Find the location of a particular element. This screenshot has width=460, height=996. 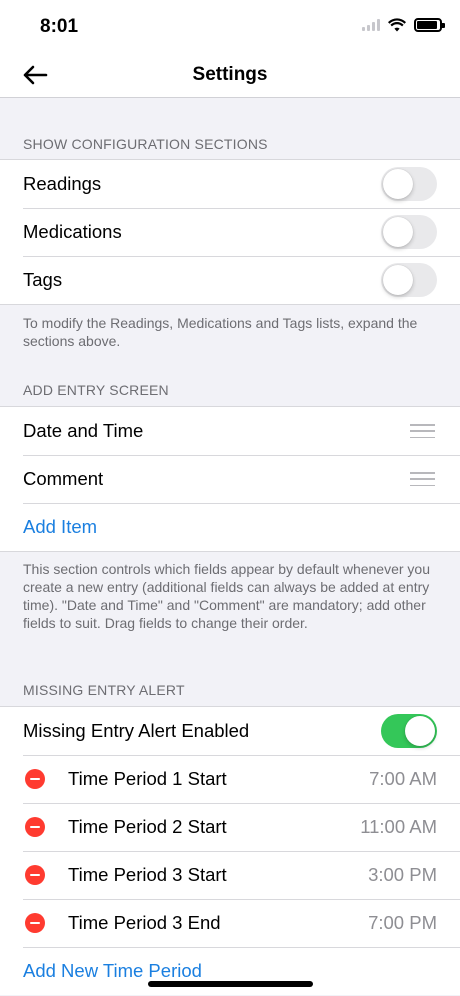

readings-row: Readings is located at coordinates (230, 184).